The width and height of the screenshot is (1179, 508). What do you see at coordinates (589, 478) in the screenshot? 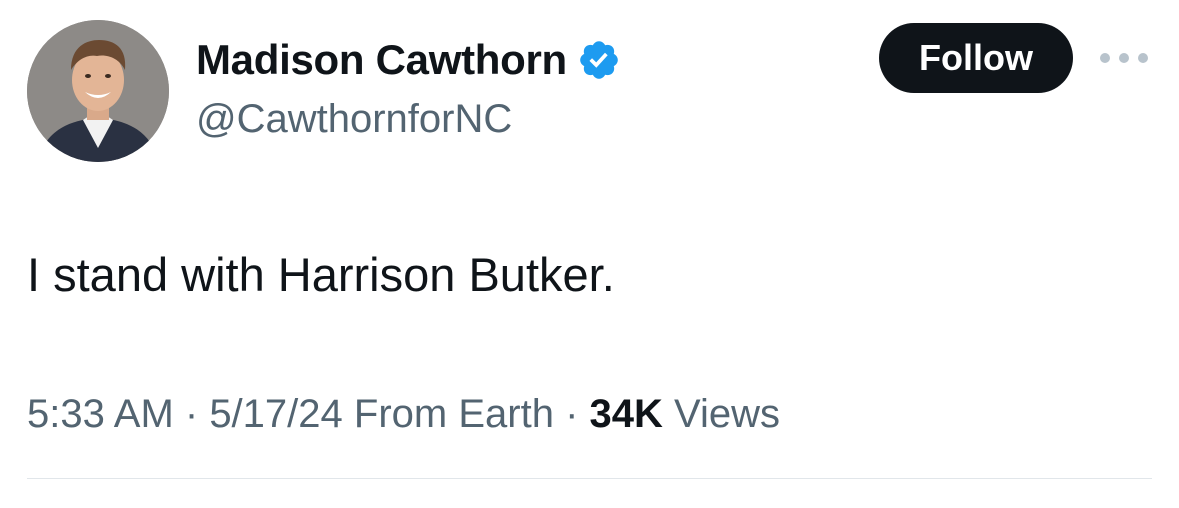
I see `divider` at bounding box center [589, 478].